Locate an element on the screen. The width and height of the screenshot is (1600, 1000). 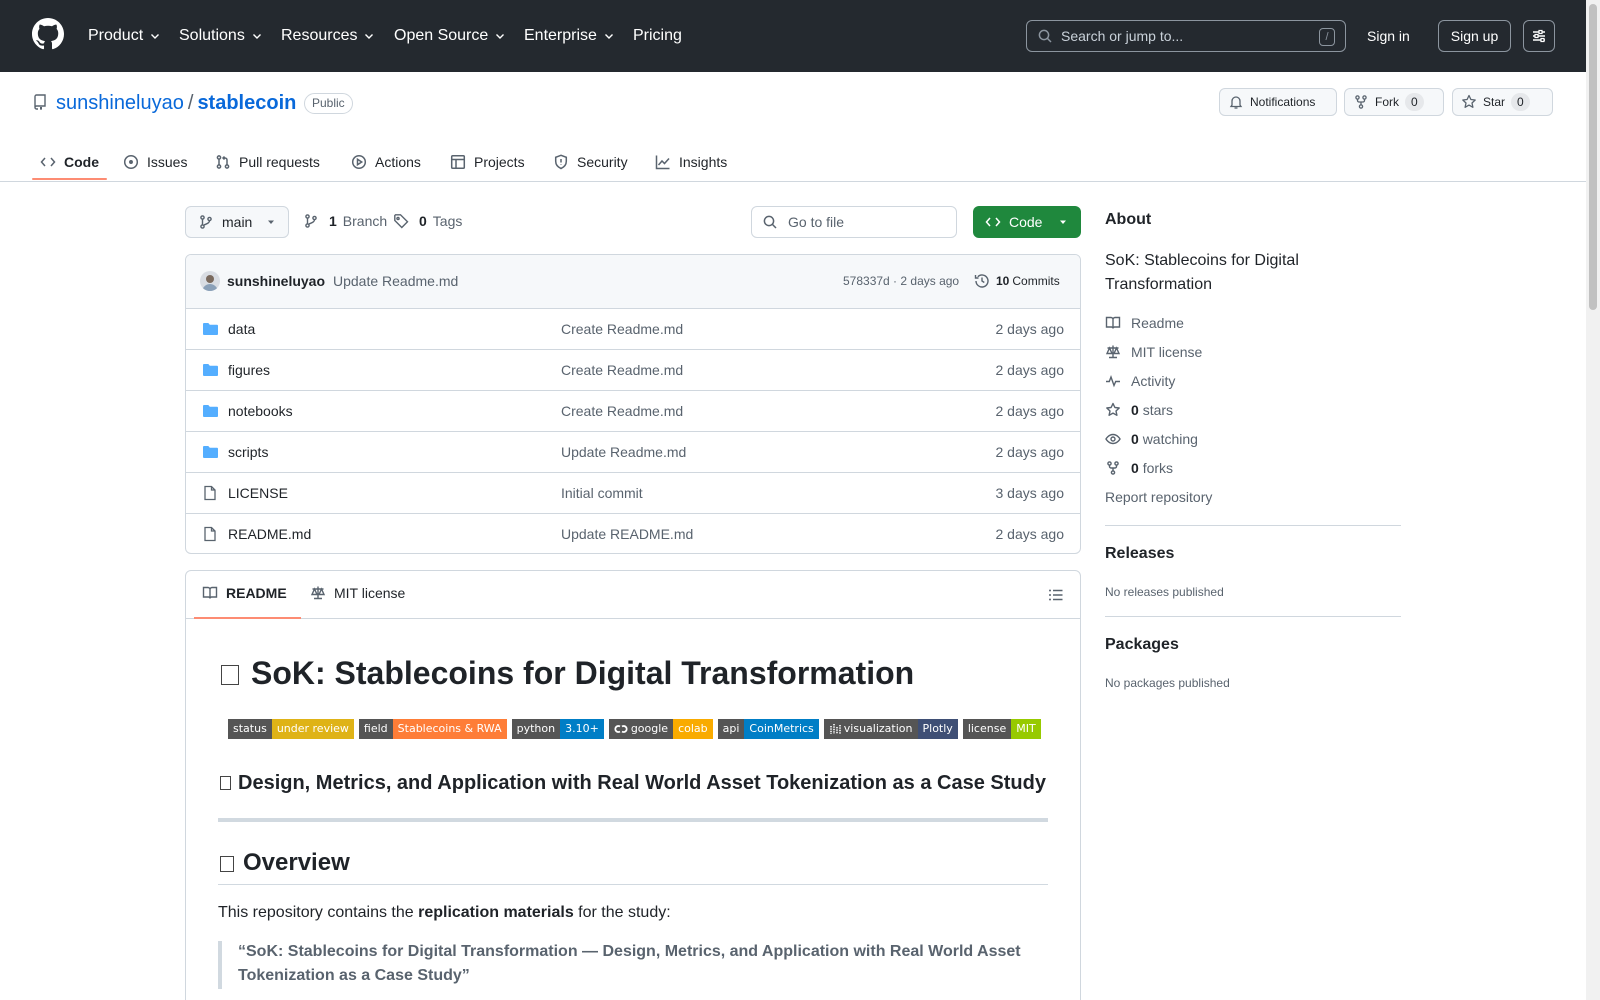
stars-link: 0 stars is located at coordinates (1139, 410).